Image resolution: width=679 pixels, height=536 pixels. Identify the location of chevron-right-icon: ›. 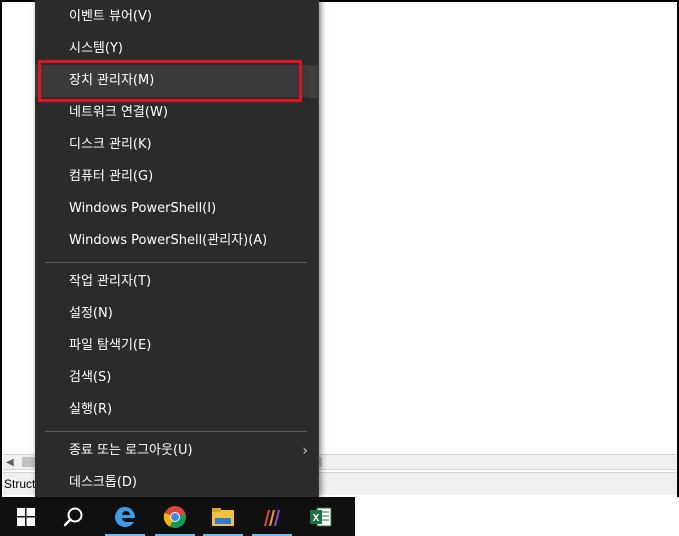
(305, 451).